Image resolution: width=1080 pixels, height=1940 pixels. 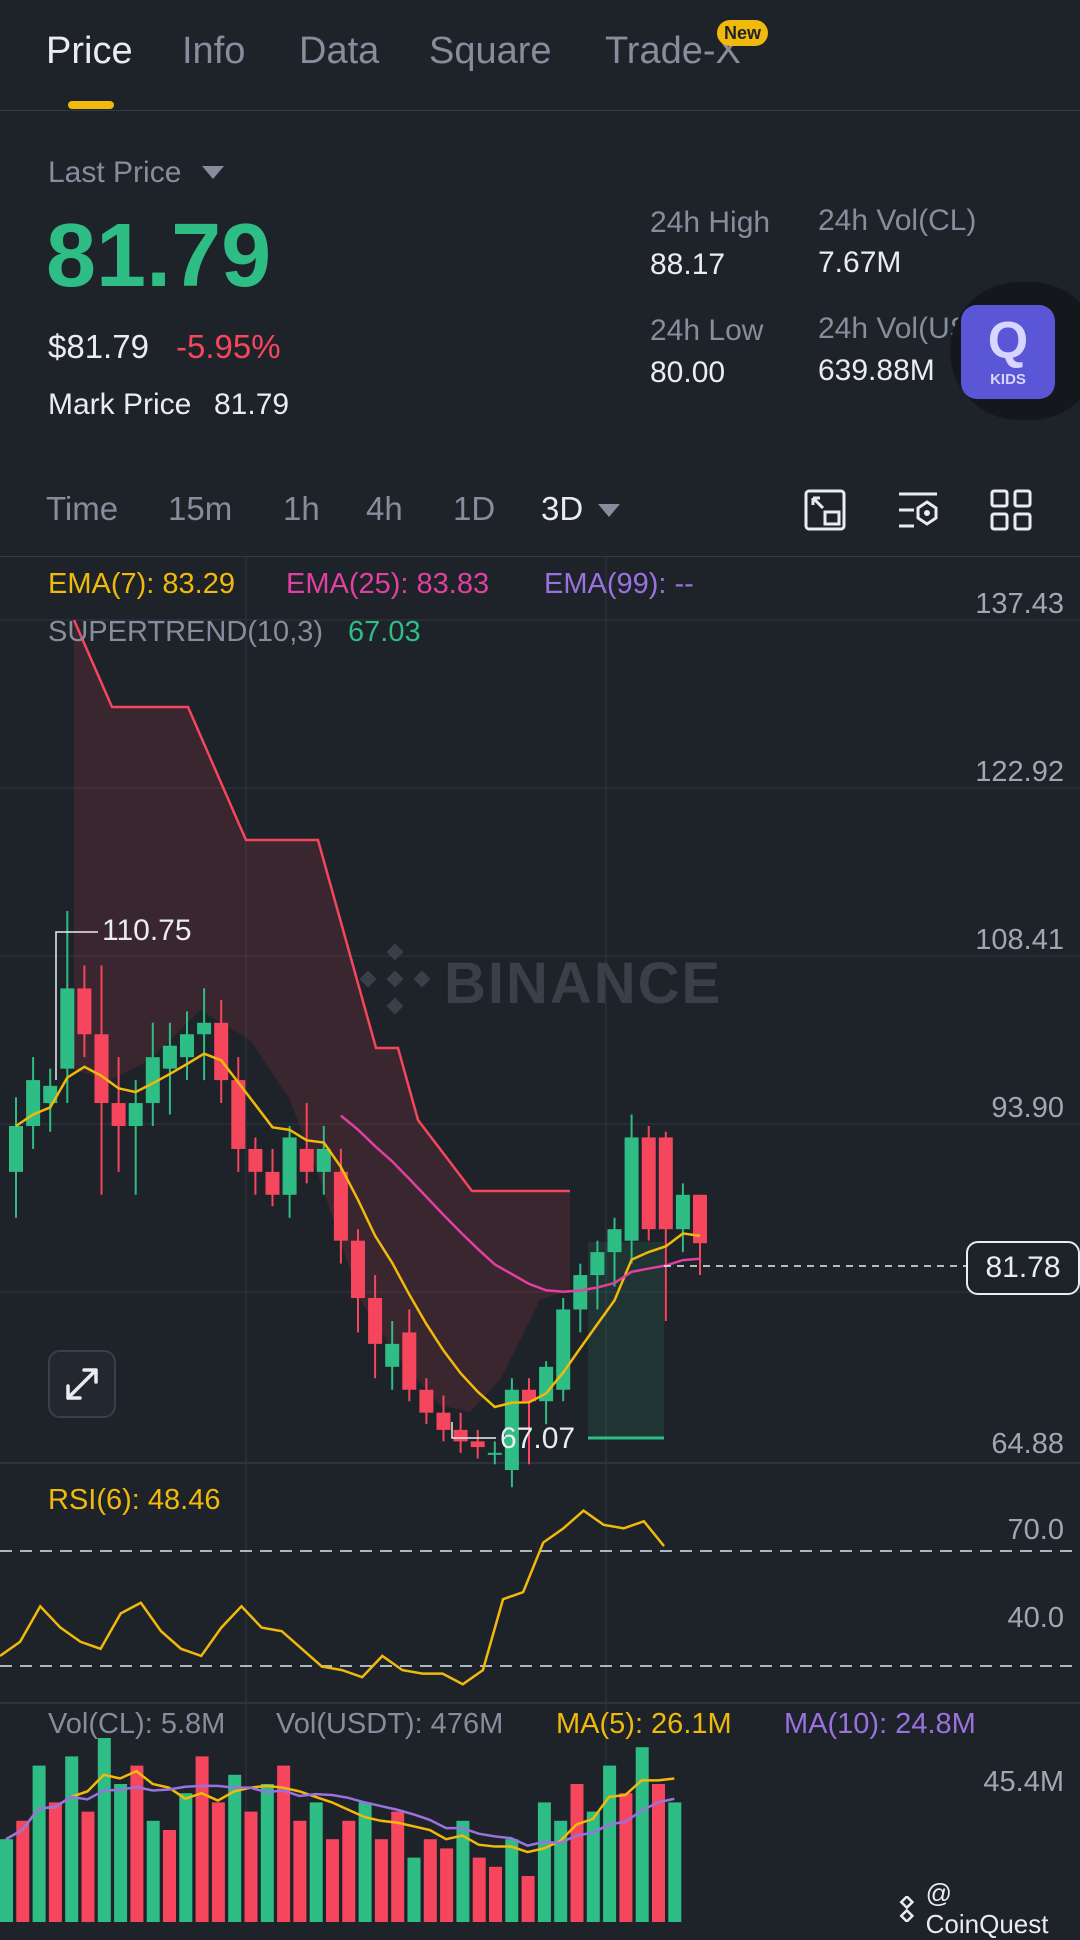 What do you see at coordinates (301, 509) in the screenshot?
I see `interval-1h: 1h` at bounding box center [301, 509].